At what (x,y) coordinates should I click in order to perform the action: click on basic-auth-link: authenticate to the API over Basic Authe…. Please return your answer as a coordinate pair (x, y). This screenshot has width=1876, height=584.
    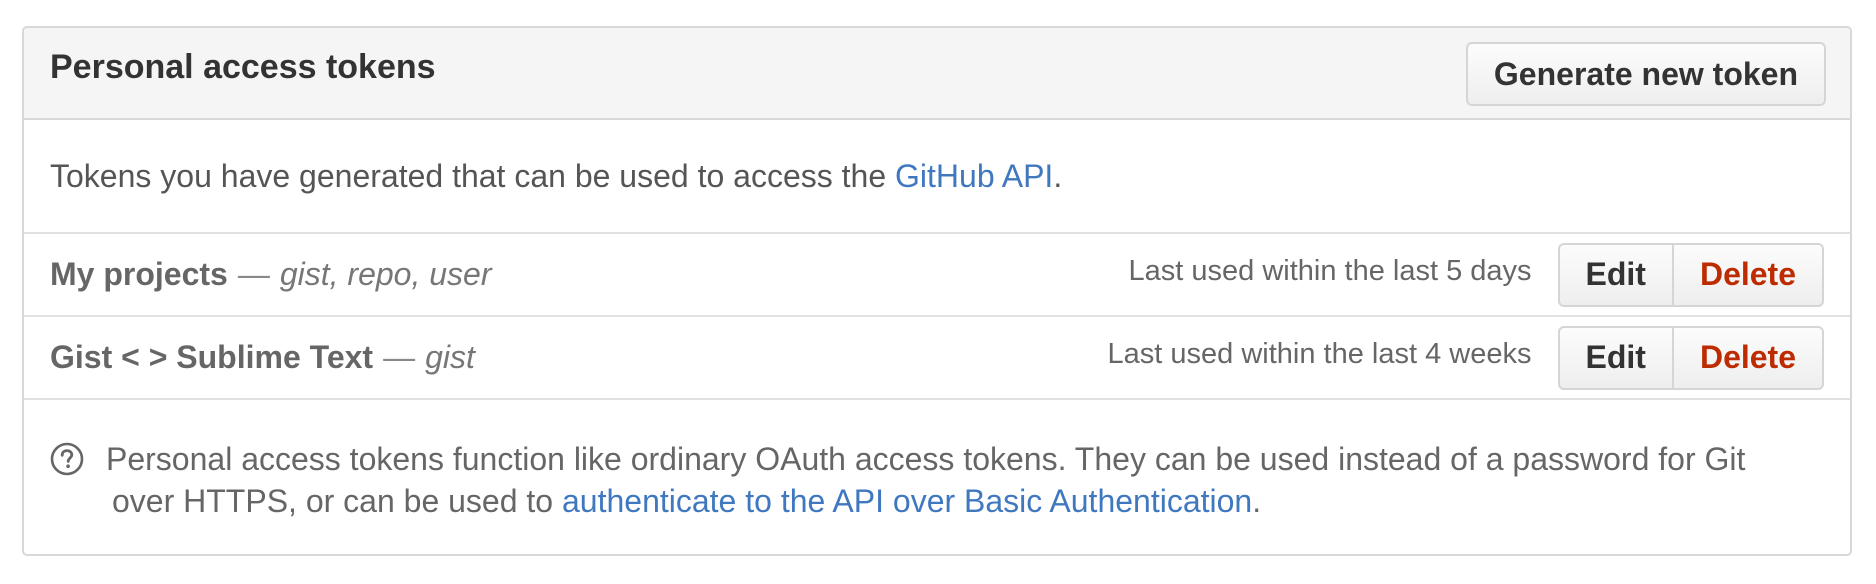
    Looking at the image, I should click on (907, 501).